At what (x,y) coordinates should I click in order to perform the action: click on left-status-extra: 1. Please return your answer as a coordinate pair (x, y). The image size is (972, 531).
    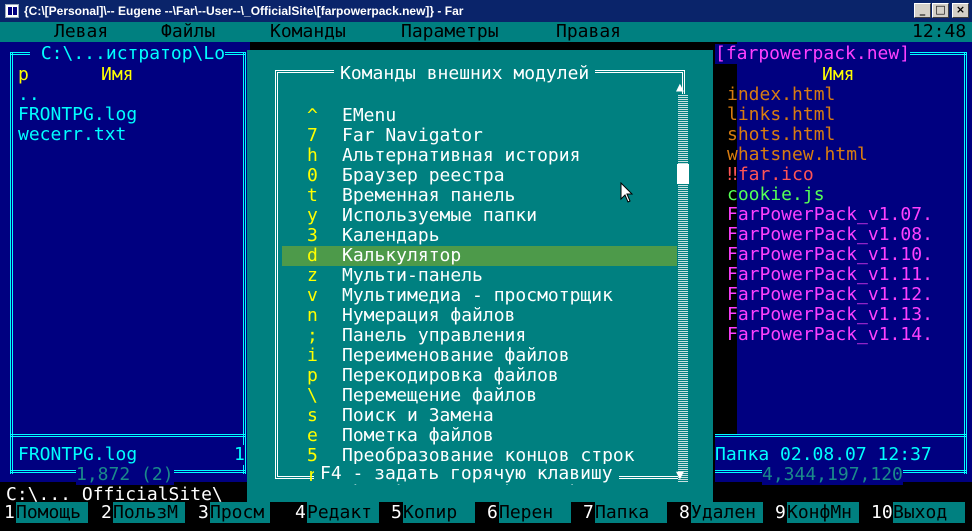
    Looking at the image, I should click on (239, 454).